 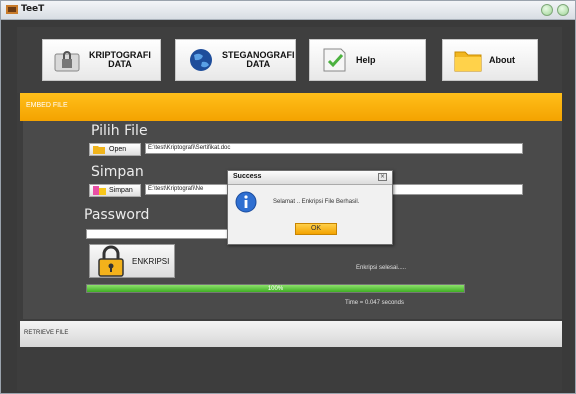 I want to click on kriptografi-data-label: KRIPTOGRAFI DATA, so click(x=120, y=59).